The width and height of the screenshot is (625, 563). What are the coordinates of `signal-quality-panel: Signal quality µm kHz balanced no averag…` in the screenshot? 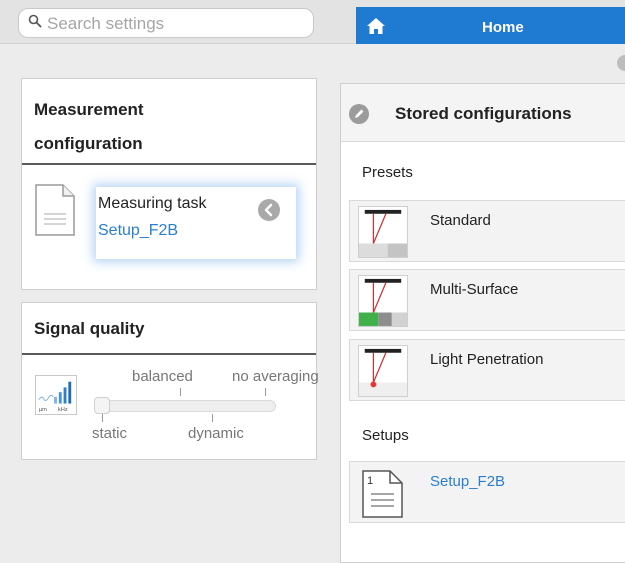 It's located at (169, 381).